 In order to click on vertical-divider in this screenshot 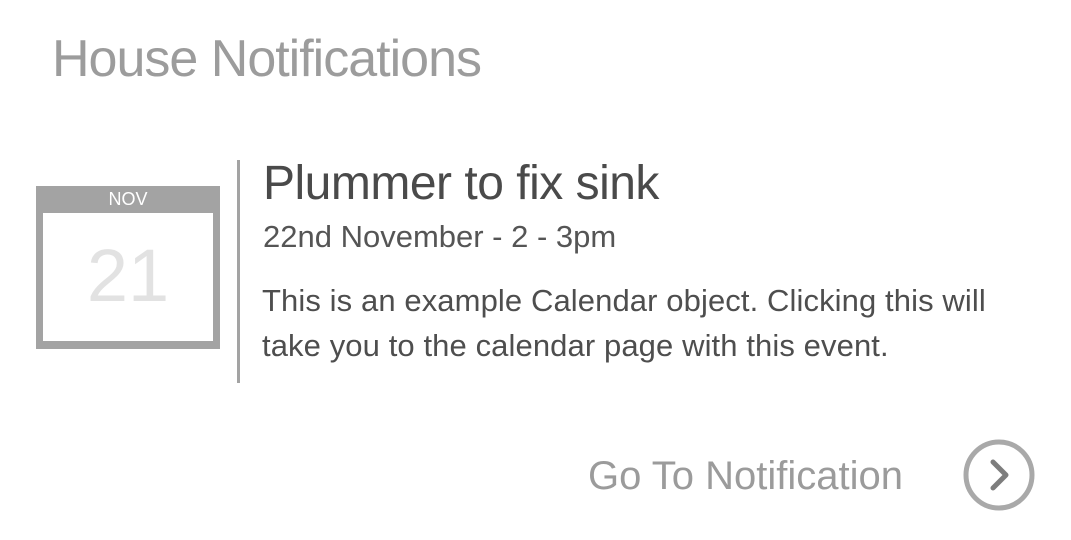, I will do `click(238, 271)`.